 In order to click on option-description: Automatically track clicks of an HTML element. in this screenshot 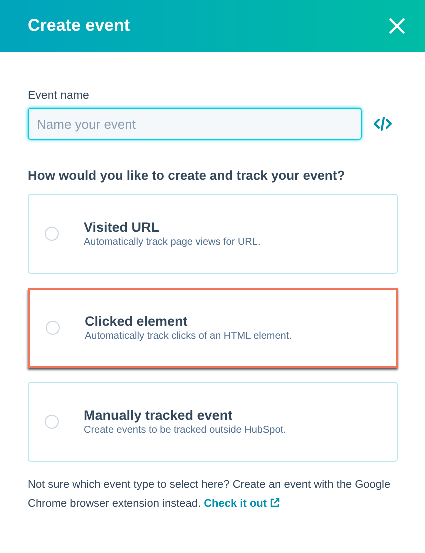, I will do `click(188, 336)`.